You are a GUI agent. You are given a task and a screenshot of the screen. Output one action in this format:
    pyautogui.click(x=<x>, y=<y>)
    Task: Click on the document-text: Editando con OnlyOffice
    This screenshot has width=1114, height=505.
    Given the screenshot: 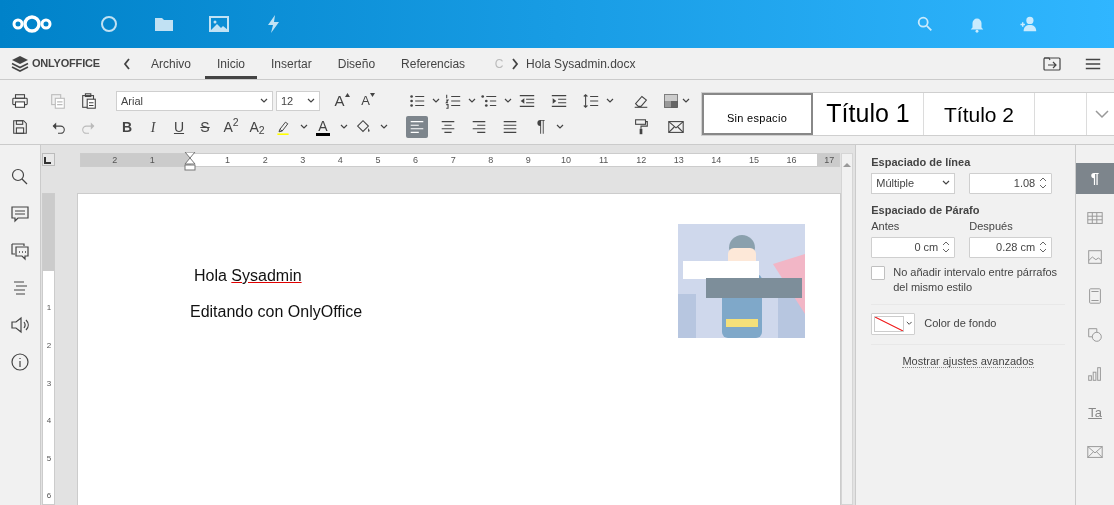 What is the action you would take?
    pyautogui.click(x=276, y=312)
    